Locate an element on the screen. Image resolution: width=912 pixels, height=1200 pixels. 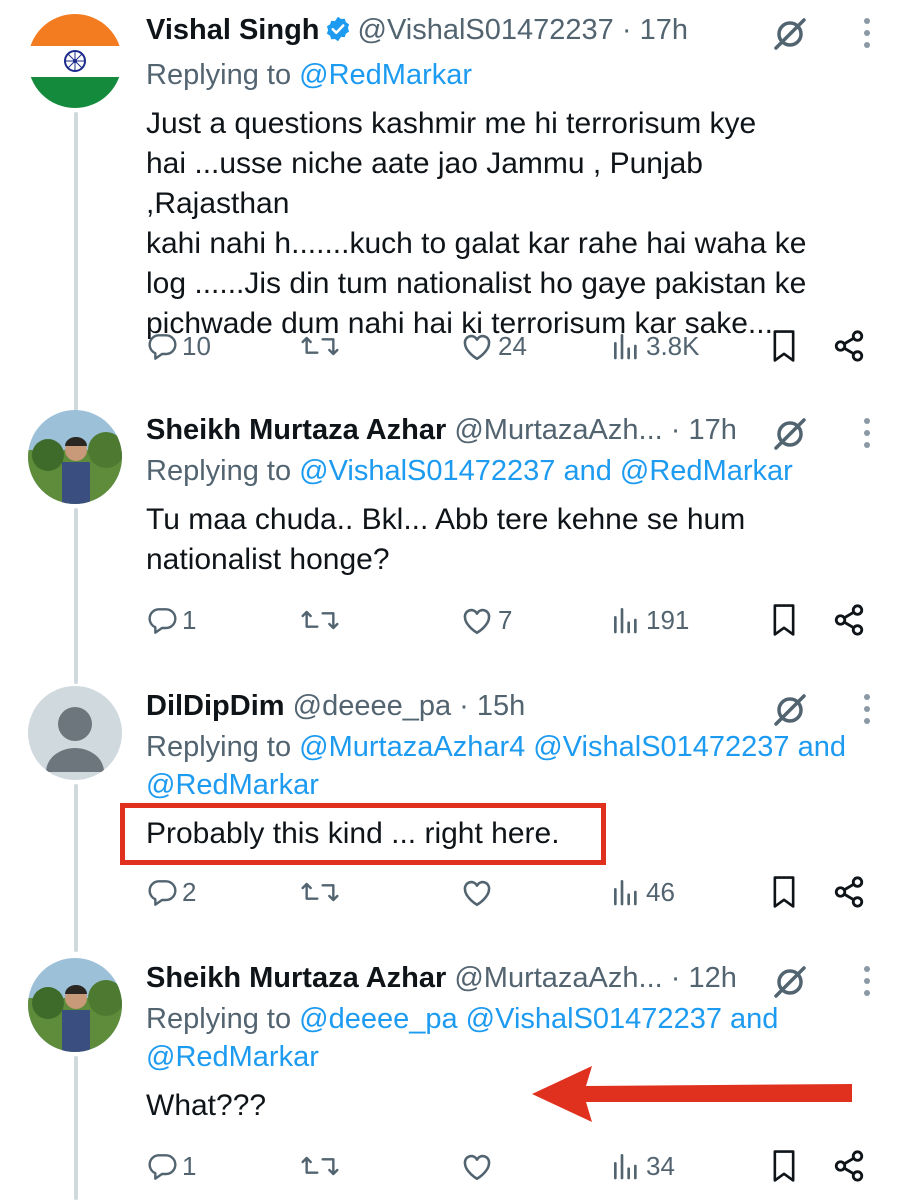
action-bar: 1 34 is located at coordinates (456, 1166).